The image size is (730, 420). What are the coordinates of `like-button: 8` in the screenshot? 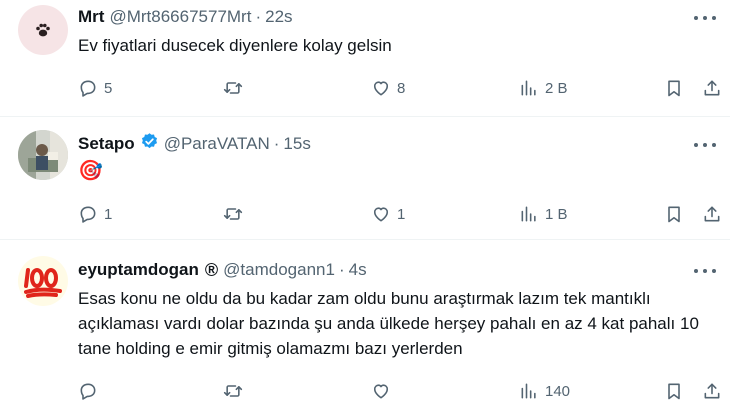 It's located at (388, 88).